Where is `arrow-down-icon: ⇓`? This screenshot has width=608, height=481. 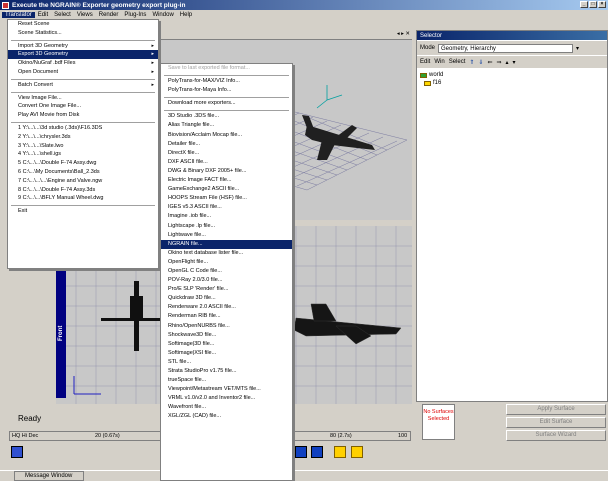 arrow-down-icon: ⇓ is located at coordinates (480, 62).